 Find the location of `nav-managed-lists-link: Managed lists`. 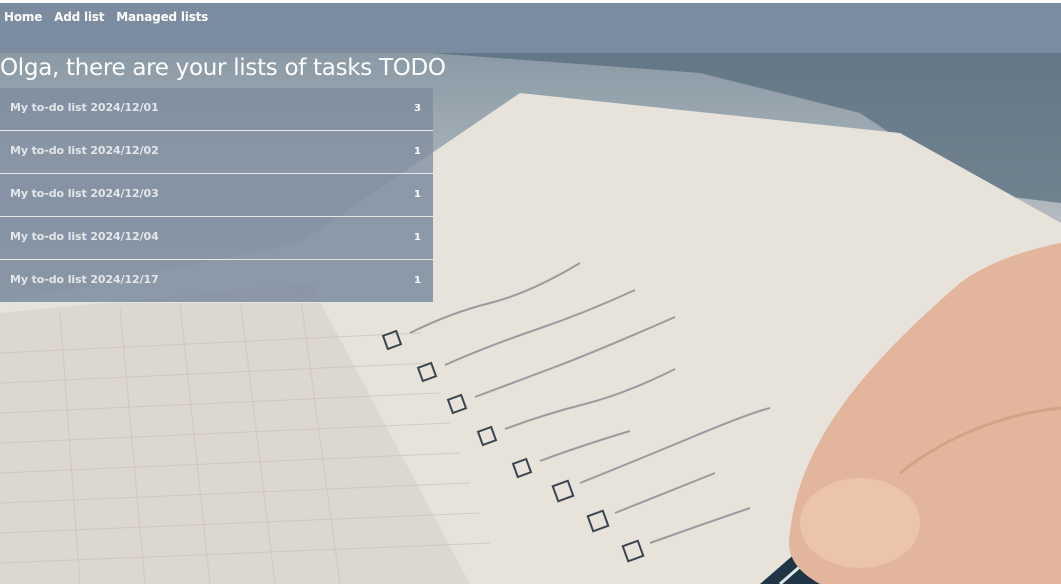

nav-managed-lists-link: Managed lists is located at coordinates (162, 17).